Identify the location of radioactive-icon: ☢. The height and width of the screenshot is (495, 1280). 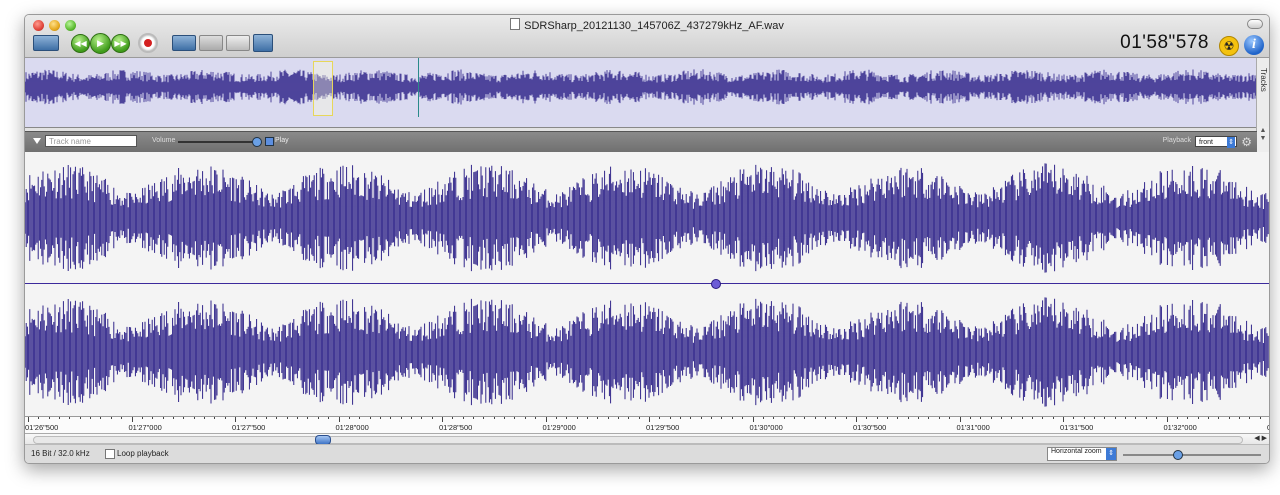
(1229, 46).